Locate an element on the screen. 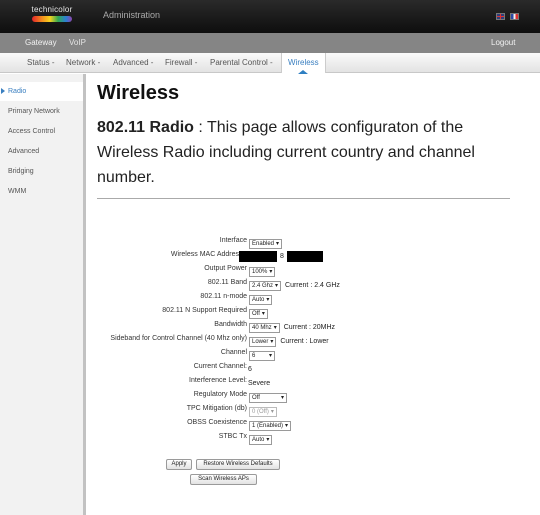 The image size is (540, 515). obss-select: 1 (Enabled) ▾ is located at coordinates (270, 425).